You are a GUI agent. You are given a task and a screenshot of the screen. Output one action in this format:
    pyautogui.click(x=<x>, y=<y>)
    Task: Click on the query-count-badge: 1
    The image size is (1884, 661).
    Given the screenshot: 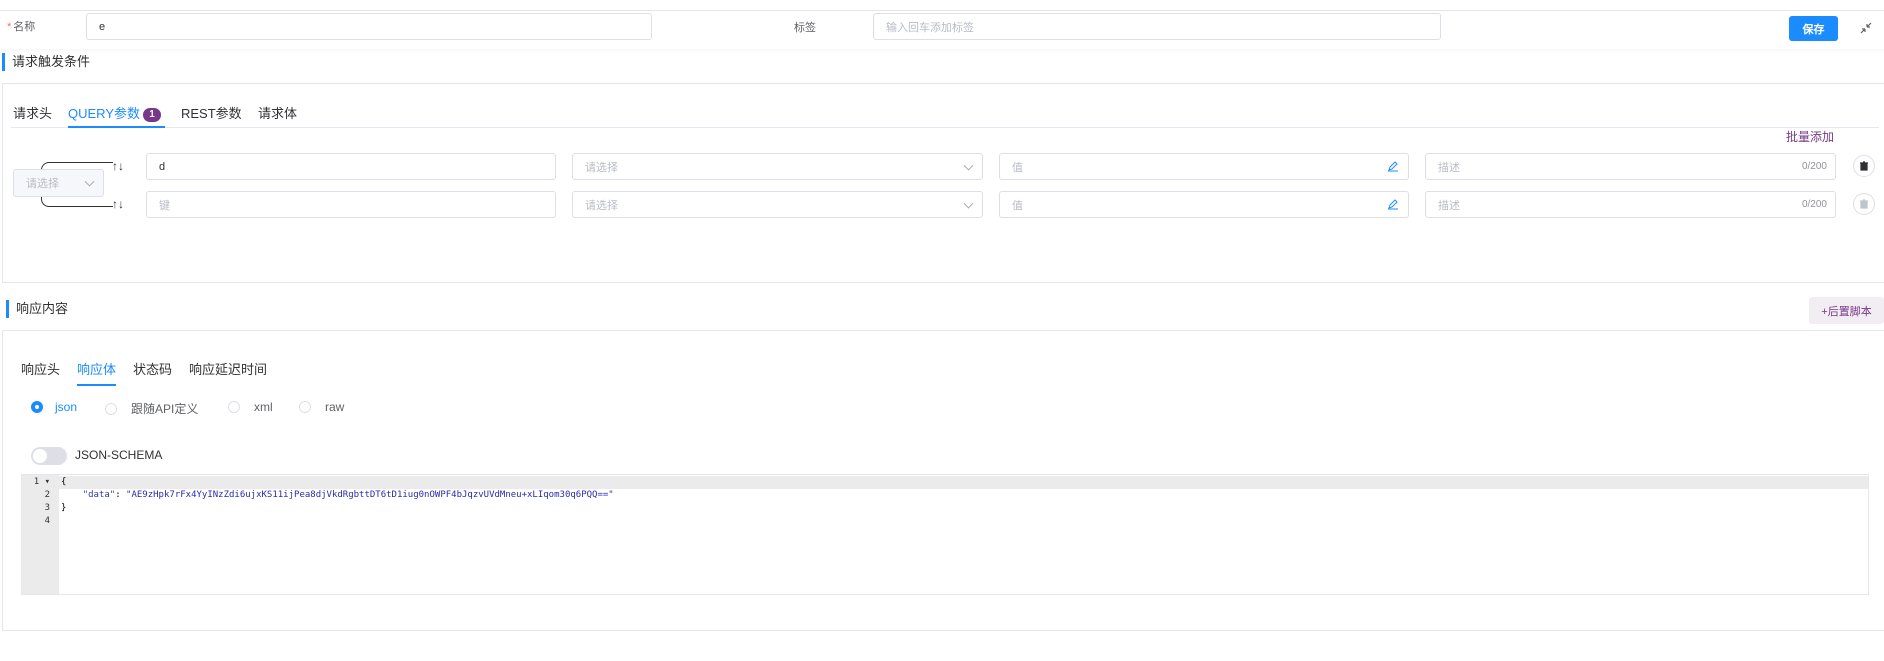 What is the action you would take?
    pyautogui.click(x=152, y=114)
    